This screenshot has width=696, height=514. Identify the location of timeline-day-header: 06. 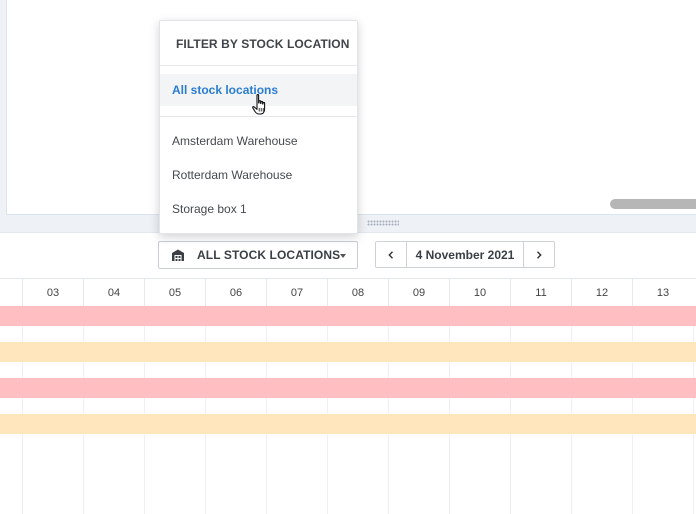
(235, 292).